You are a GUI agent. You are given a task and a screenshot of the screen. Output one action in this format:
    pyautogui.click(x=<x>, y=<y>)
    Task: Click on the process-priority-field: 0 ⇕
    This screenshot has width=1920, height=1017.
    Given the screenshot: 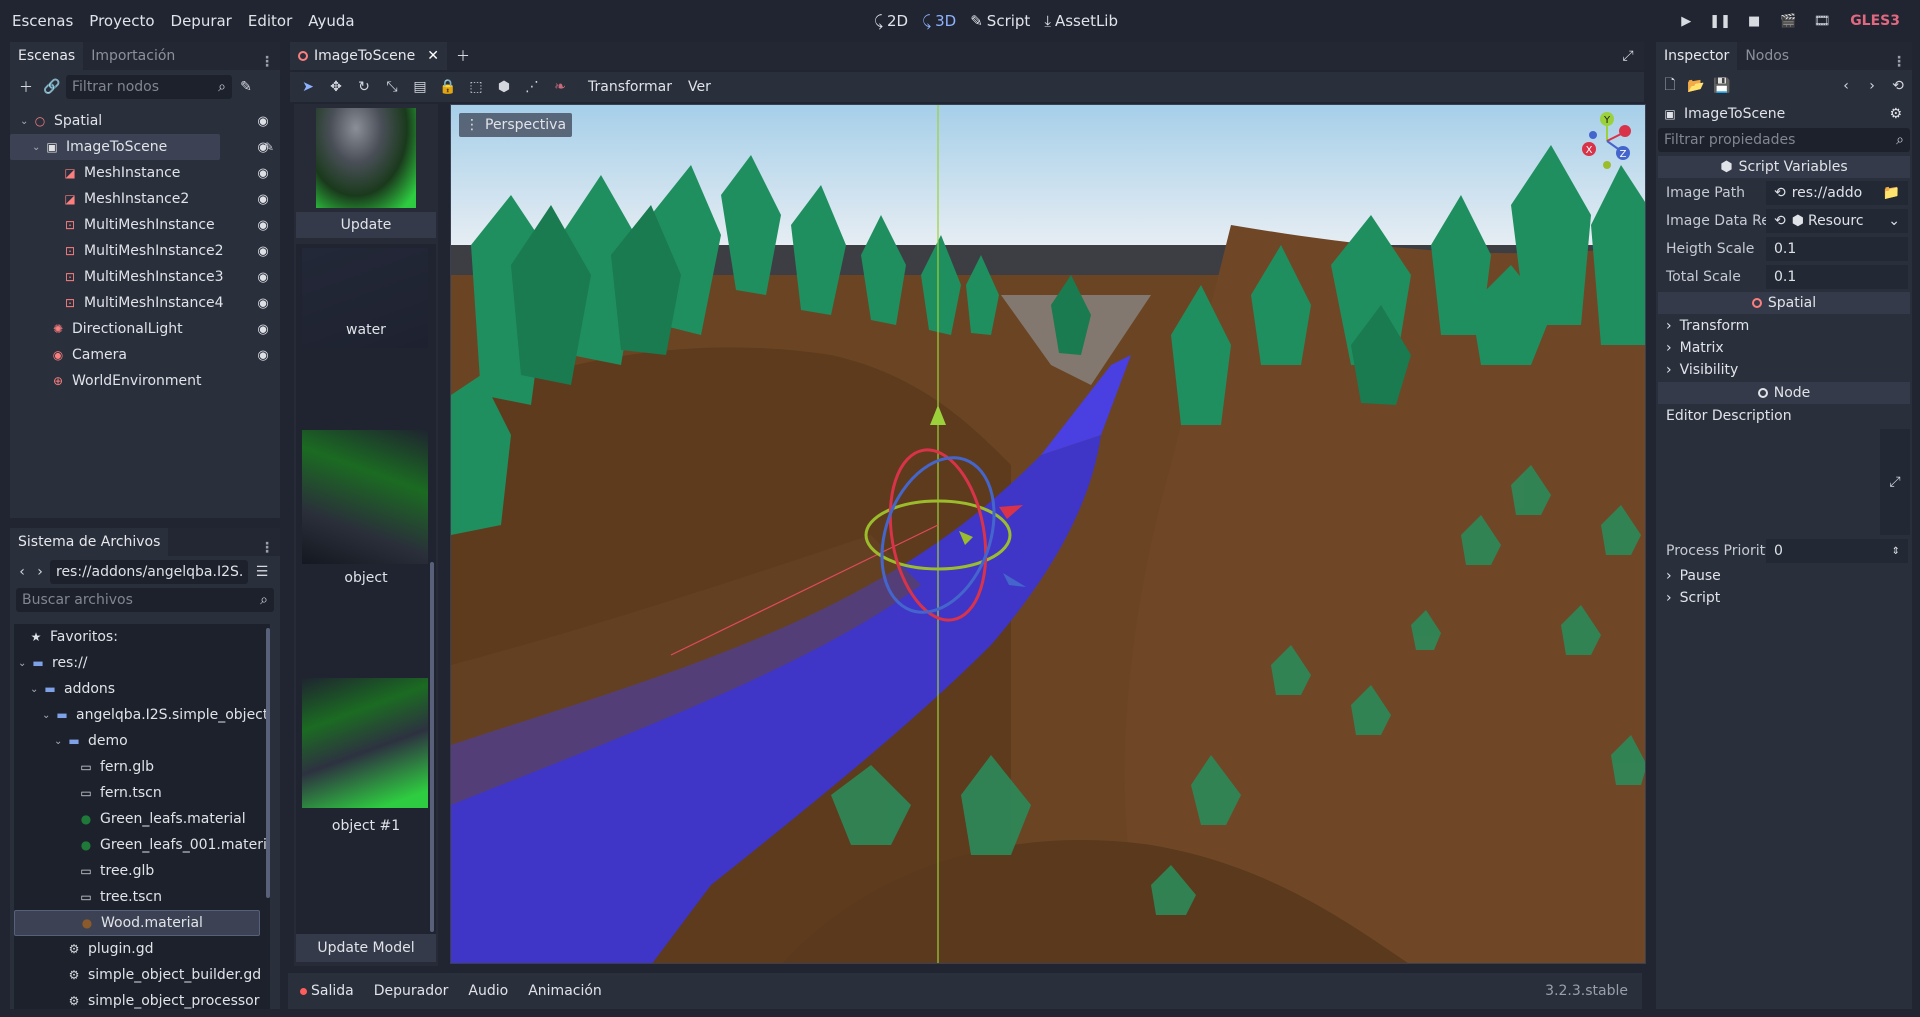 What is the action you would take?
    pyautogui.click(x=1837, y=551)
    